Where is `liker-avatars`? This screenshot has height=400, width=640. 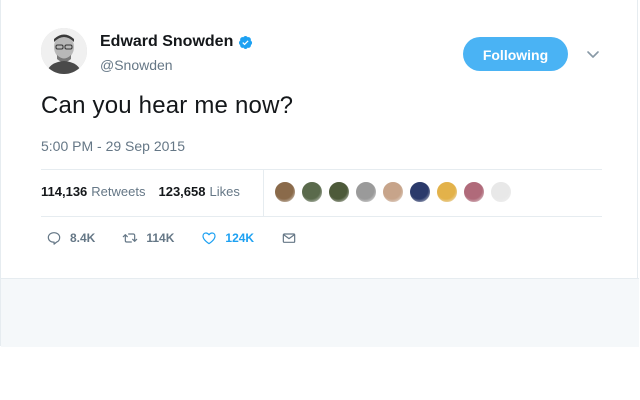
liker-avatars is located at coordinates (395, 192).